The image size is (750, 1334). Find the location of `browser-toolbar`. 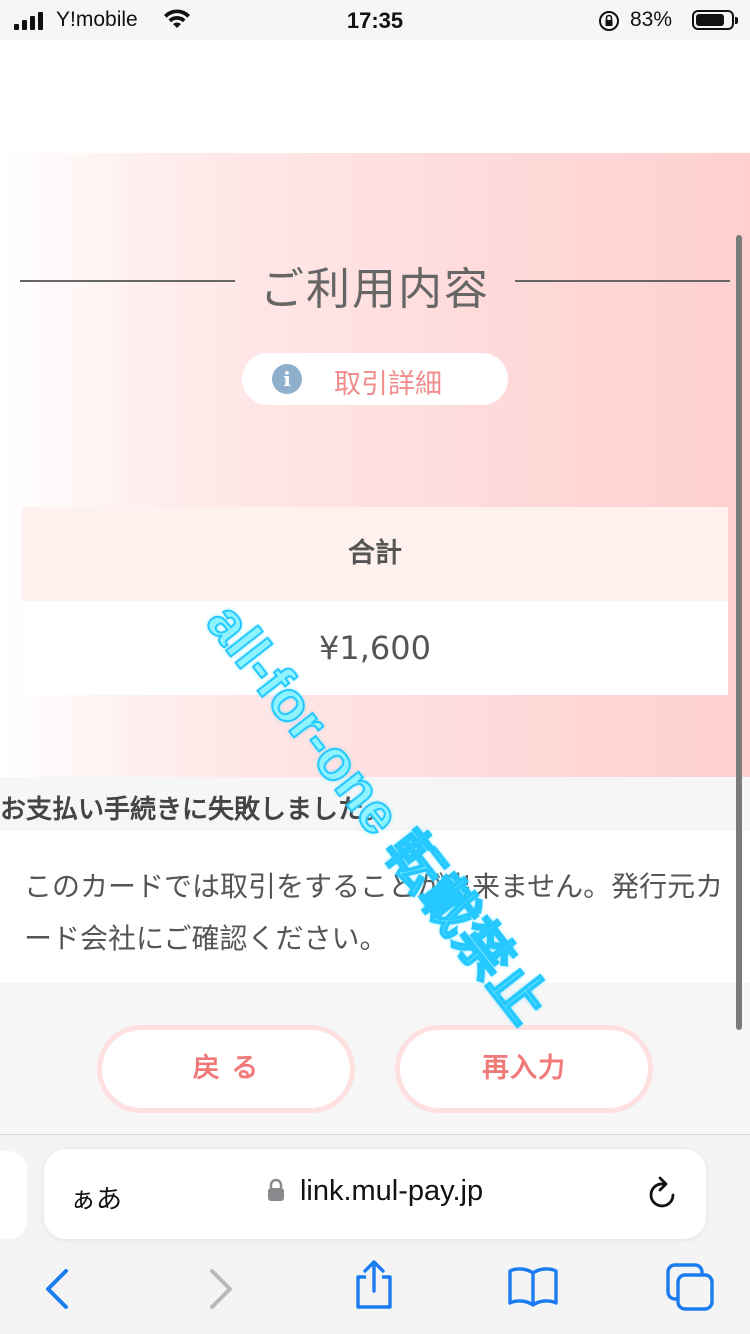

browser-toolbar is located at coordinates (375, 1292).